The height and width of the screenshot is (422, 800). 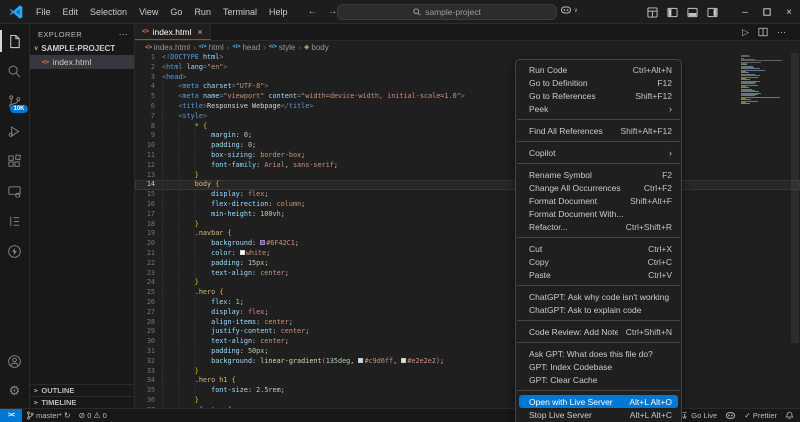 What do you see at coordinates (240, 12) in the screenshot?
I see `menu-terminal: Terminal` at bounding box center [240, 12].